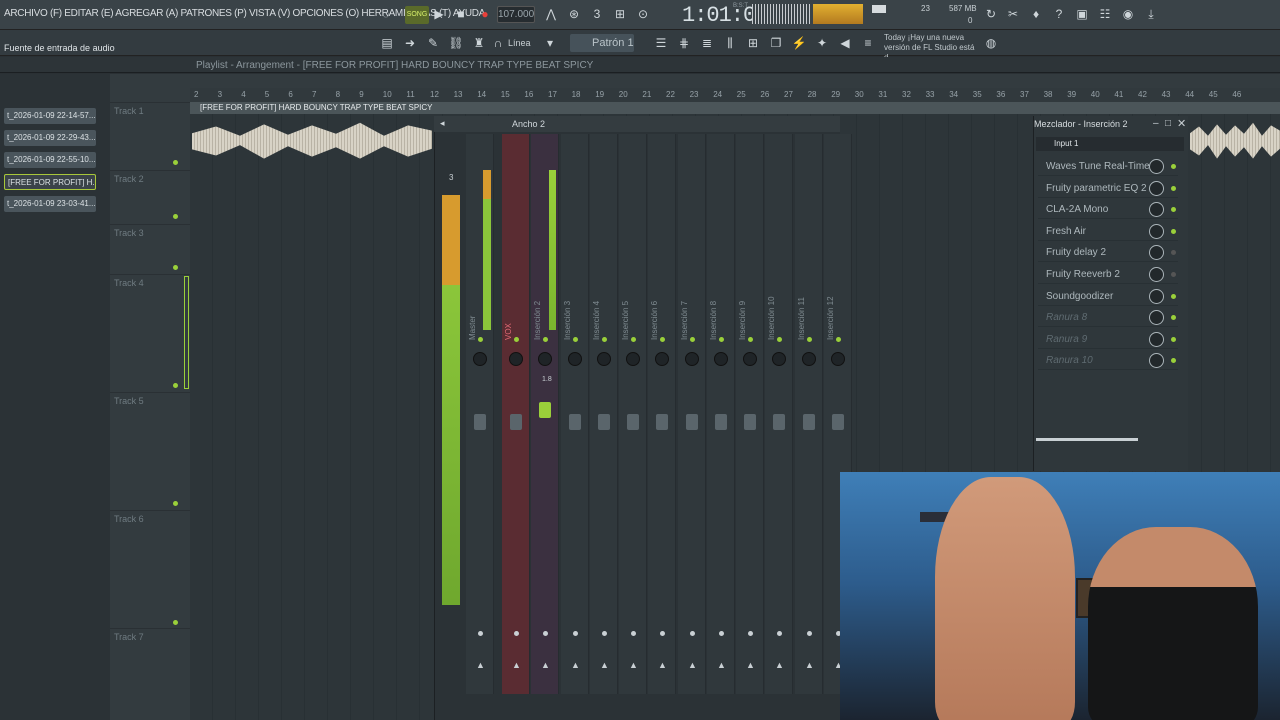 This screenshot has width=1280, height=720. Describe the element at coordinates (1108, 296) in the screenshot. I see `effect-slot: Soundgoodizer` at that location.